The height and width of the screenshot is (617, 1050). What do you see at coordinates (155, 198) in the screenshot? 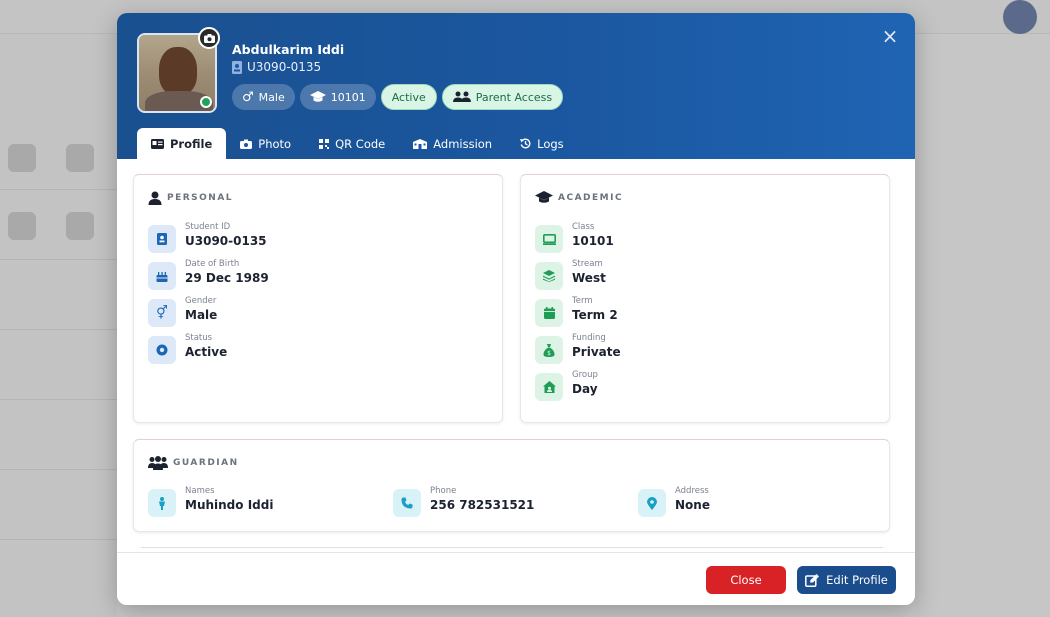
I see `user-icon` at bounding box center [155, 198].